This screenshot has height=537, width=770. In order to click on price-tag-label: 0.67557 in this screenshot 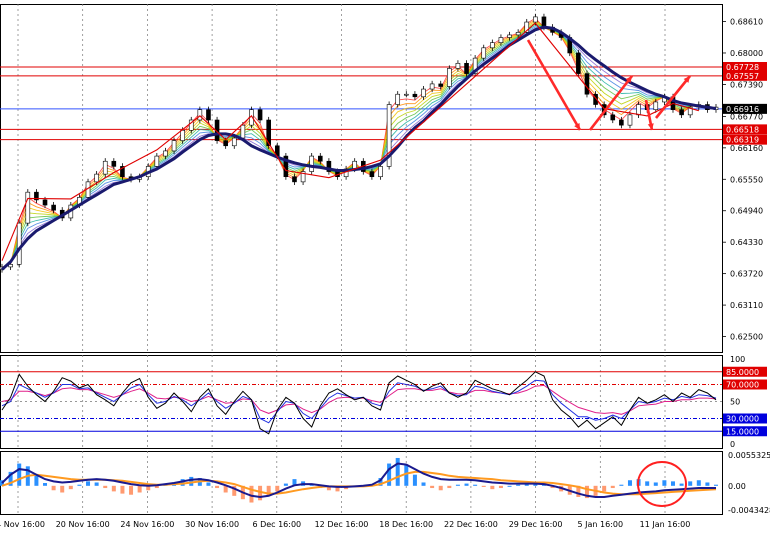, I will do `click(742, 76)`.